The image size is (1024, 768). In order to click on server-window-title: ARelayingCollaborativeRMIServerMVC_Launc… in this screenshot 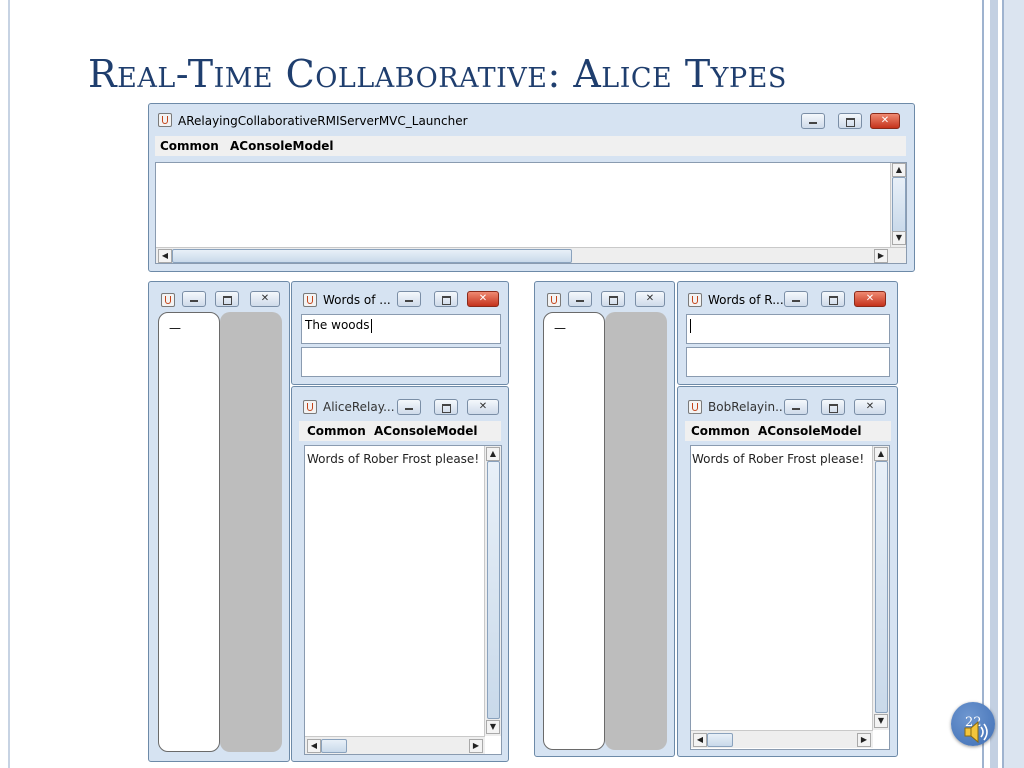, I will do `click(323, 121)`.